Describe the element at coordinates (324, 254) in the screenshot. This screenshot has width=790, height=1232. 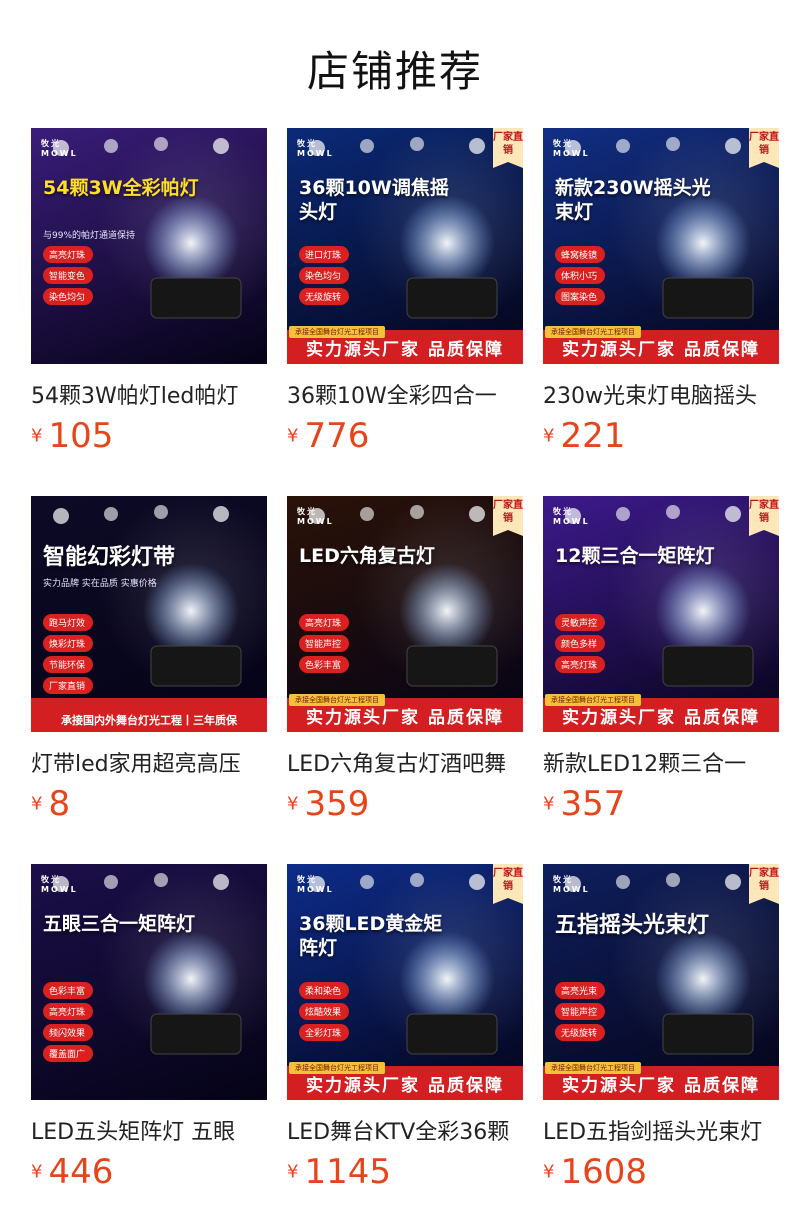
I see `feature-tag: 进口灯珠` at that location.